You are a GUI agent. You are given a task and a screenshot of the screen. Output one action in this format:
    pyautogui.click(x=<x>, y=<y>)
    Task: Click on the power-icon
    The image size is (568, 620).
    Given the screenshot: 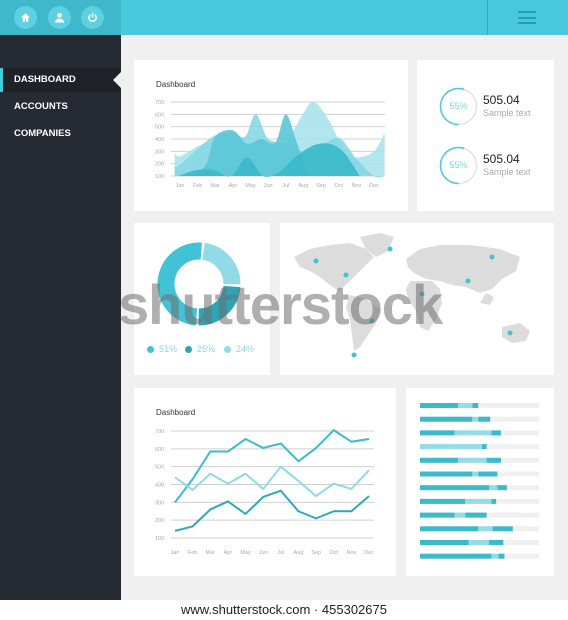 What is the action you would take?
    pyautogui.click(x=92, y=17)
    